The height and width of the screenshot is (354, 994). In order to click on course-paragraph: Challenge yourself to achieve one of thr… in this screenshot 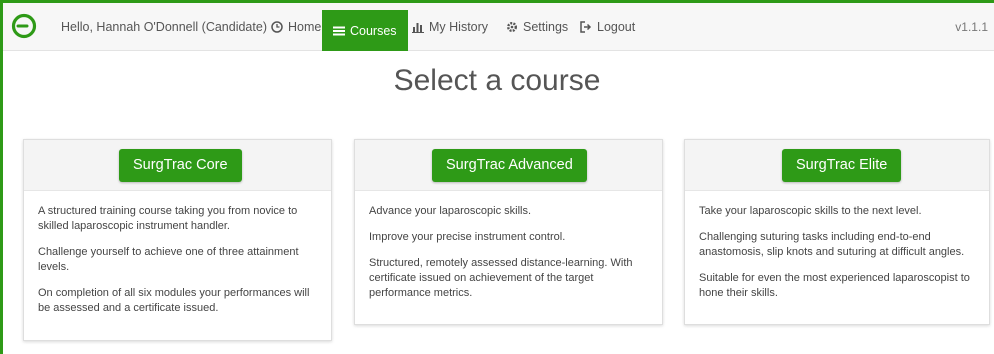, I will do `click(168, 259)`.